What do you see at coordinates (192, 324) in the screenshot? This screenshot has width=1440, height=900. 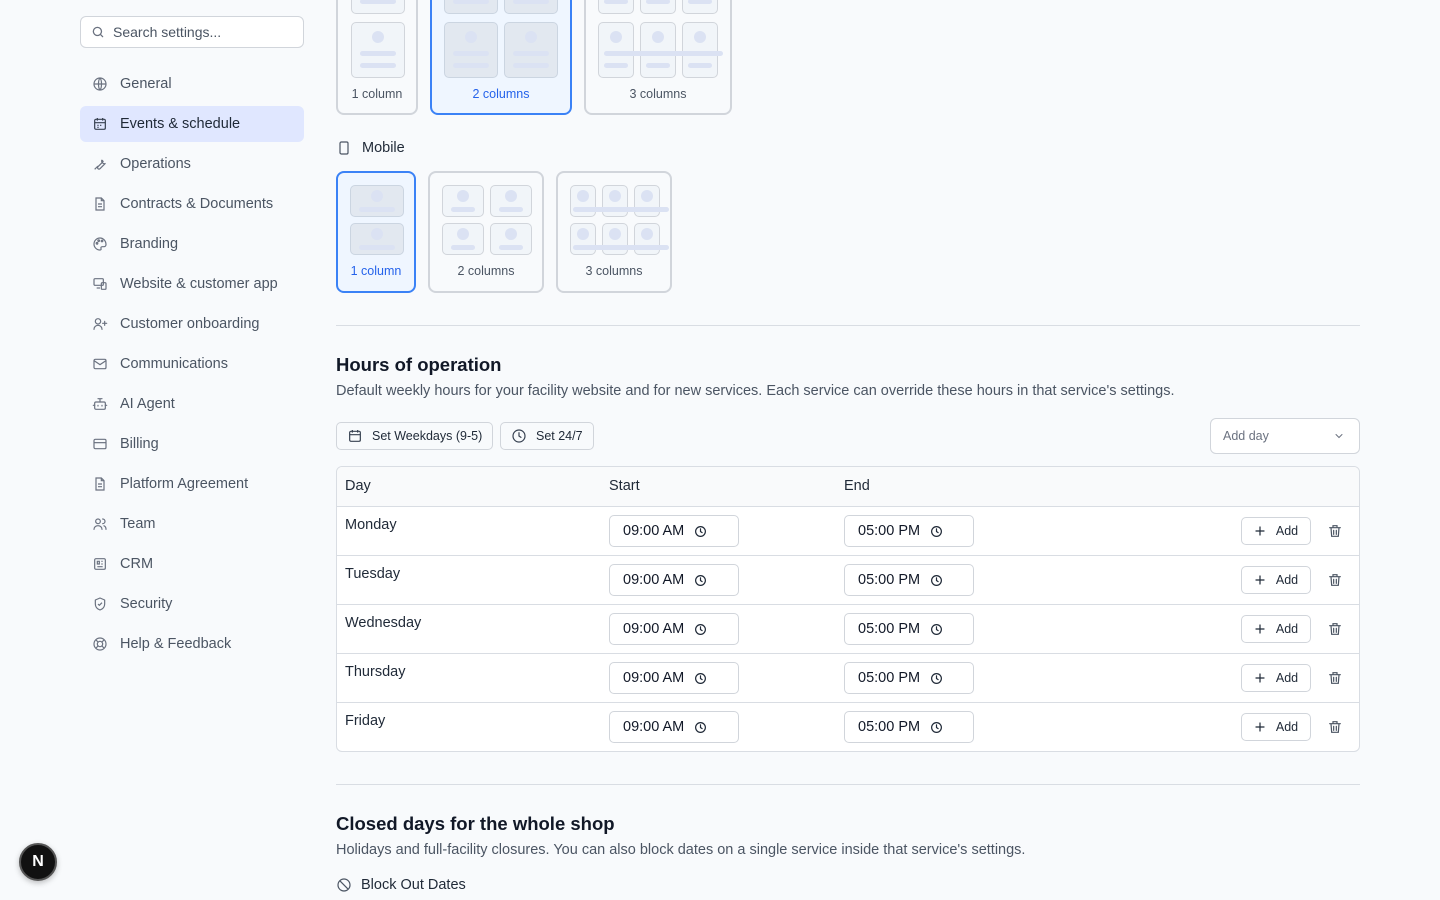 I see `sidebar-item-customer-onboarding: Customer onboarding` at bounding box center [192, 324].